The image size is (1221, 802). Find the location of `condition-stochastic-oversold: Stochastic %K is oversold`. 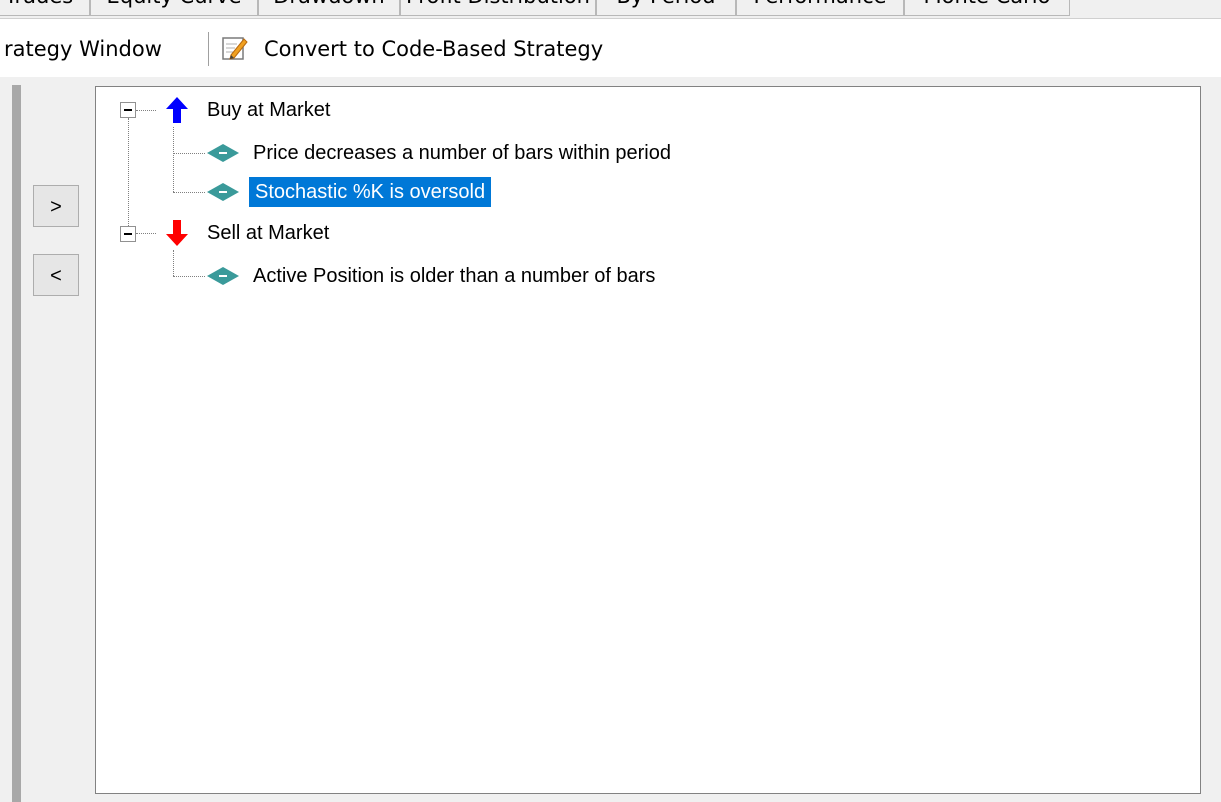

condition-stochastic-oversold: Stochastic %K is oversold is located at coordinates (370, 192).